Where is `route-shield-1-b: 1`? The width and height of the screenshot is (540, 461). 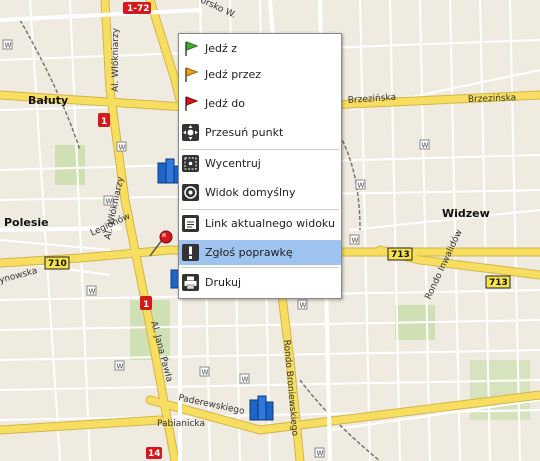 route-shield-1-b: 1 is located at coordinates (146, 303).